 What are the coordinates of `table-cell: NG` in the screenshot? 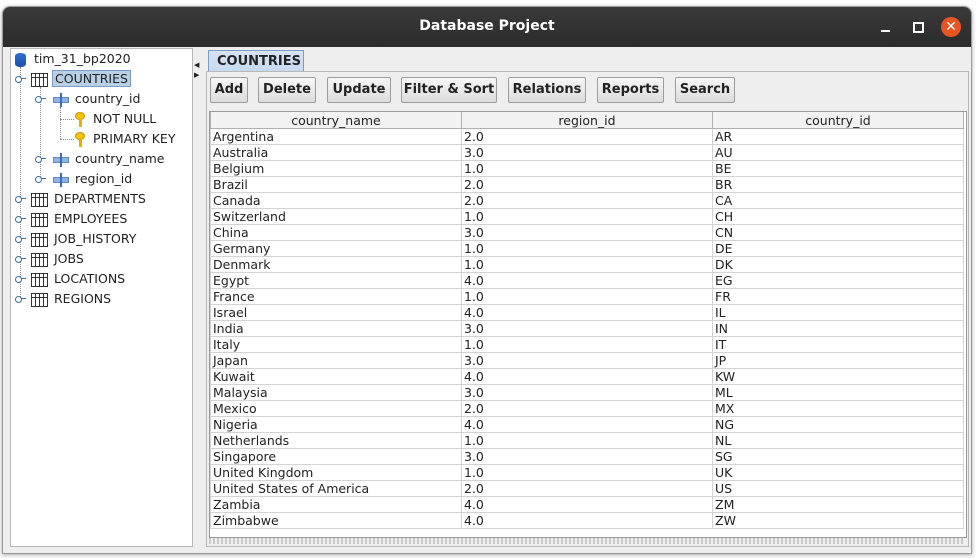 It's located at (838, 424).